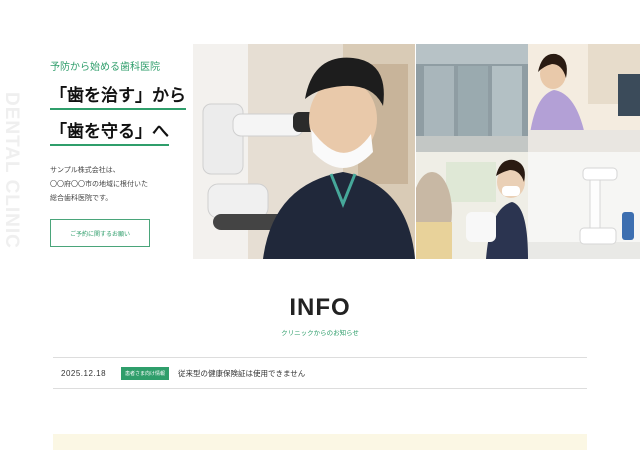 The width and height of the screenshot is (640, 450). Describe the element at coordinates (109, 131) in the screenshot. I see `hero-headline-line2: 「歯を守る」へ` at that location.